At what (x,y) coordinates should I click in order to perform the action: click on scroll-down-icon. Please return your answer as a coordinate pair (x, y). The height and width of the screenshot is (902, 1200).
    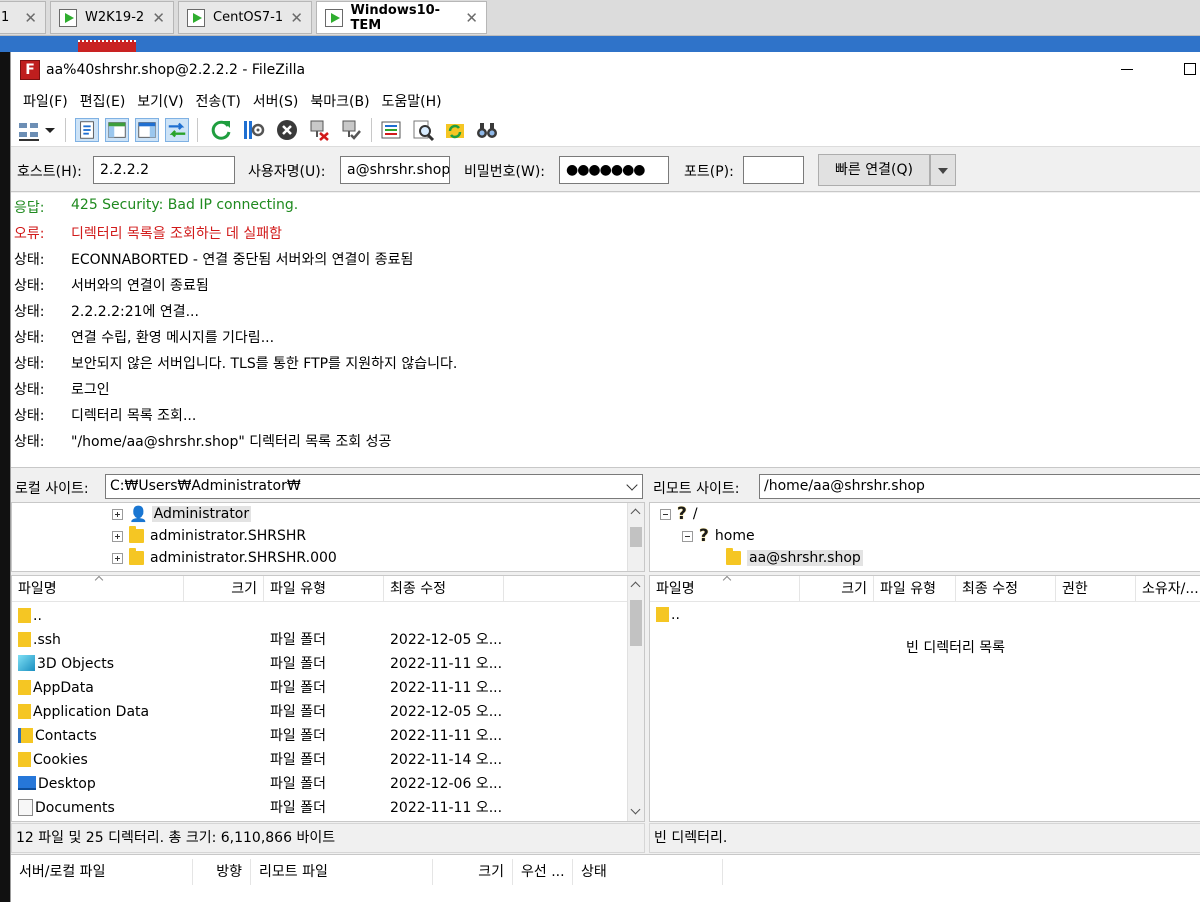
    Looking at the image, I should click on (635, 809).